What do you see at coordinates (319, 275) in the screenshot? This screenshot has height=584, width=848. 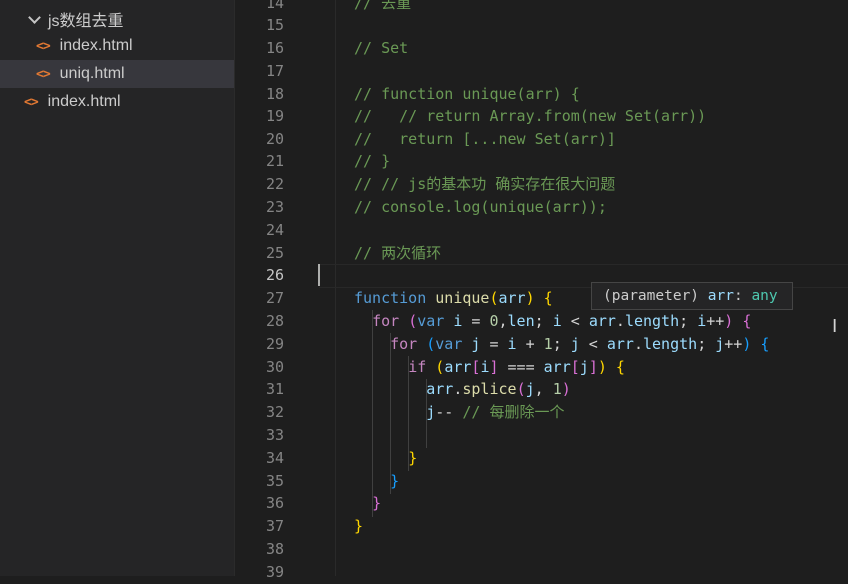 I see `text-cursor` at bounding box center [319, 275].